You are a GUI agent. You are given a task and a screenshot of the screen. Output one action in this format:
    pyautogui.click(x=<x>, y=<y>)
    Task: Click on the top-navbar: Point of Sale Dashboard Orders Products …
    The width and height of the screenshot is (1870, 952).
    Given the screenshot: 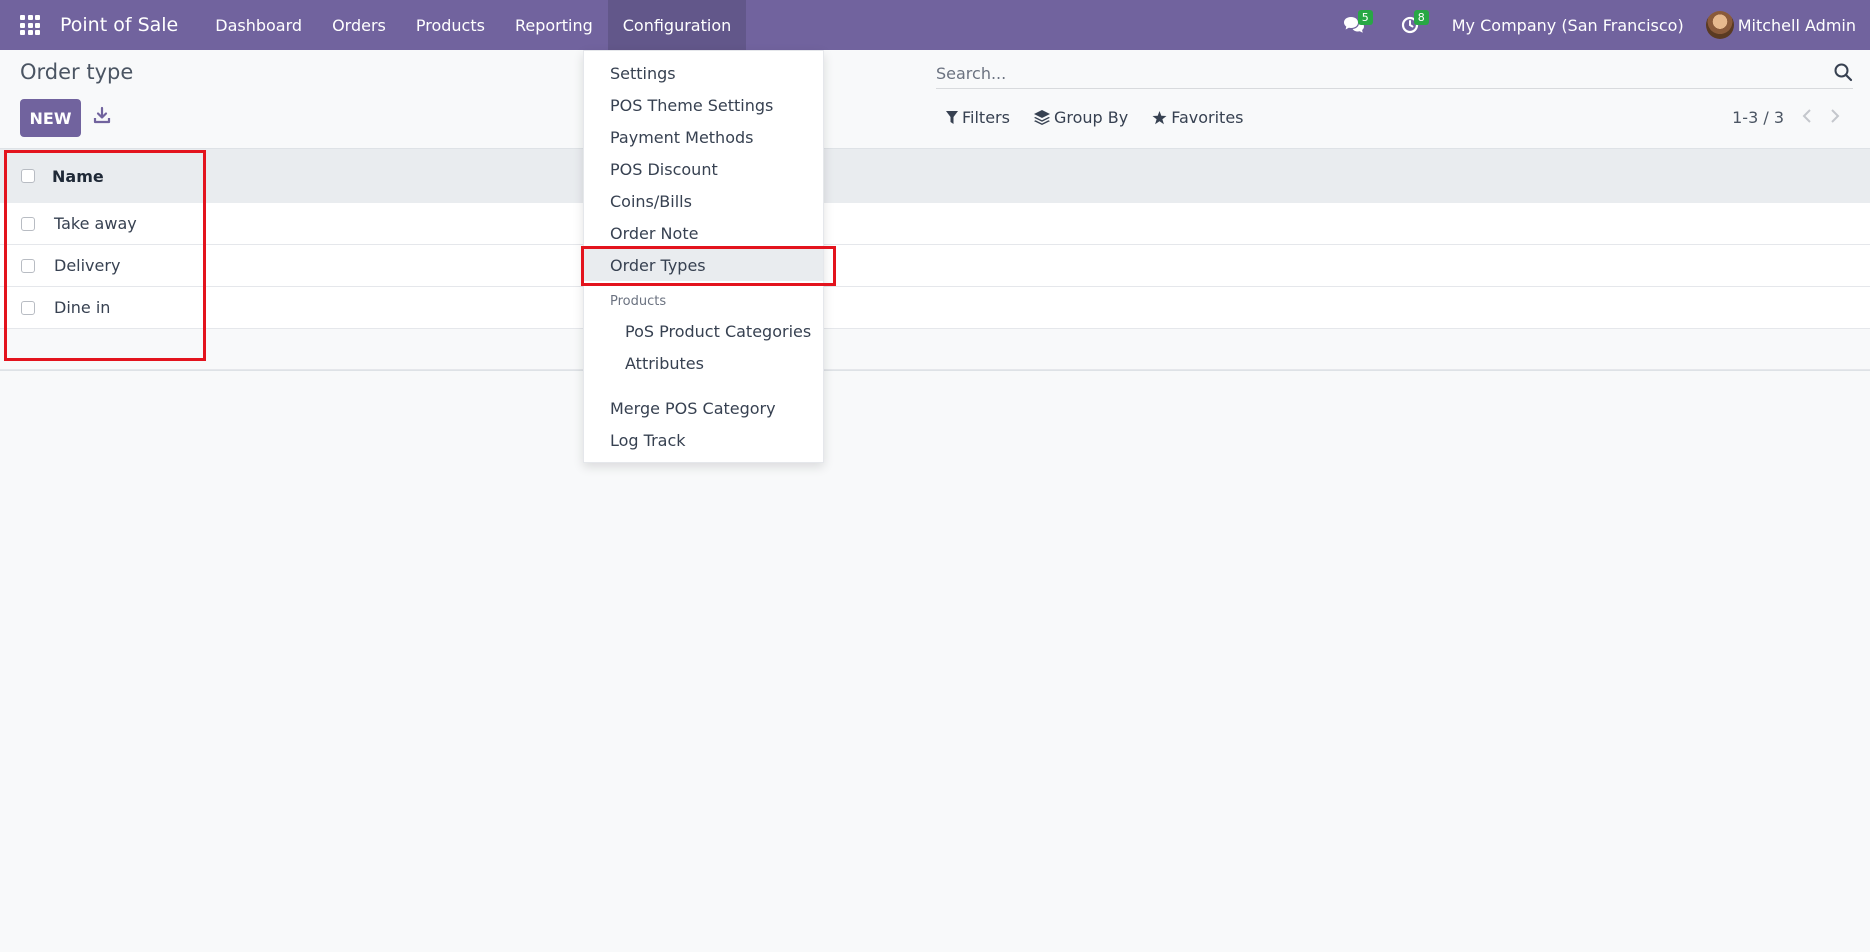 What is the action you would take?
    pyautogui.click(x=935, y=25)
    